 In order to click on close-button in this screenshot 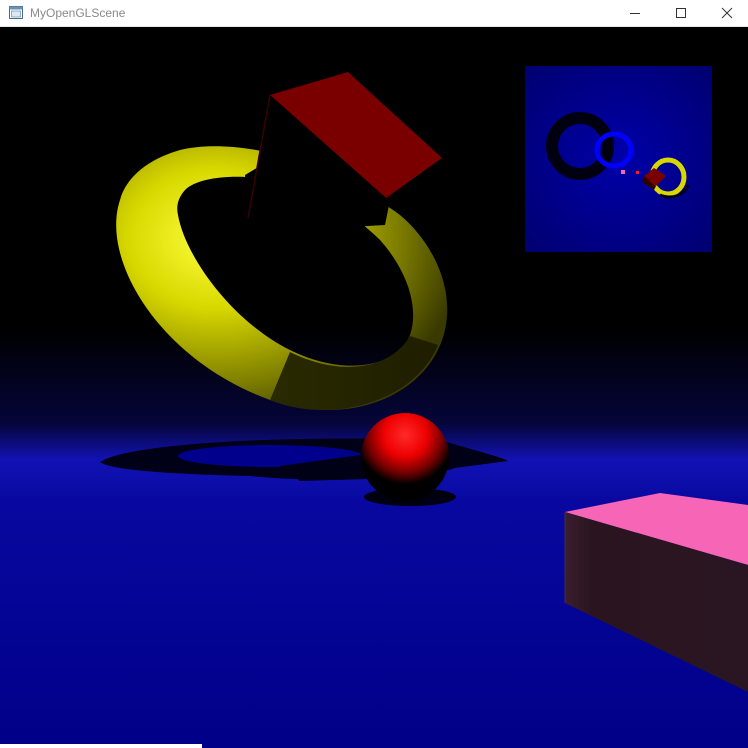, I will do `click(726, 13)`.